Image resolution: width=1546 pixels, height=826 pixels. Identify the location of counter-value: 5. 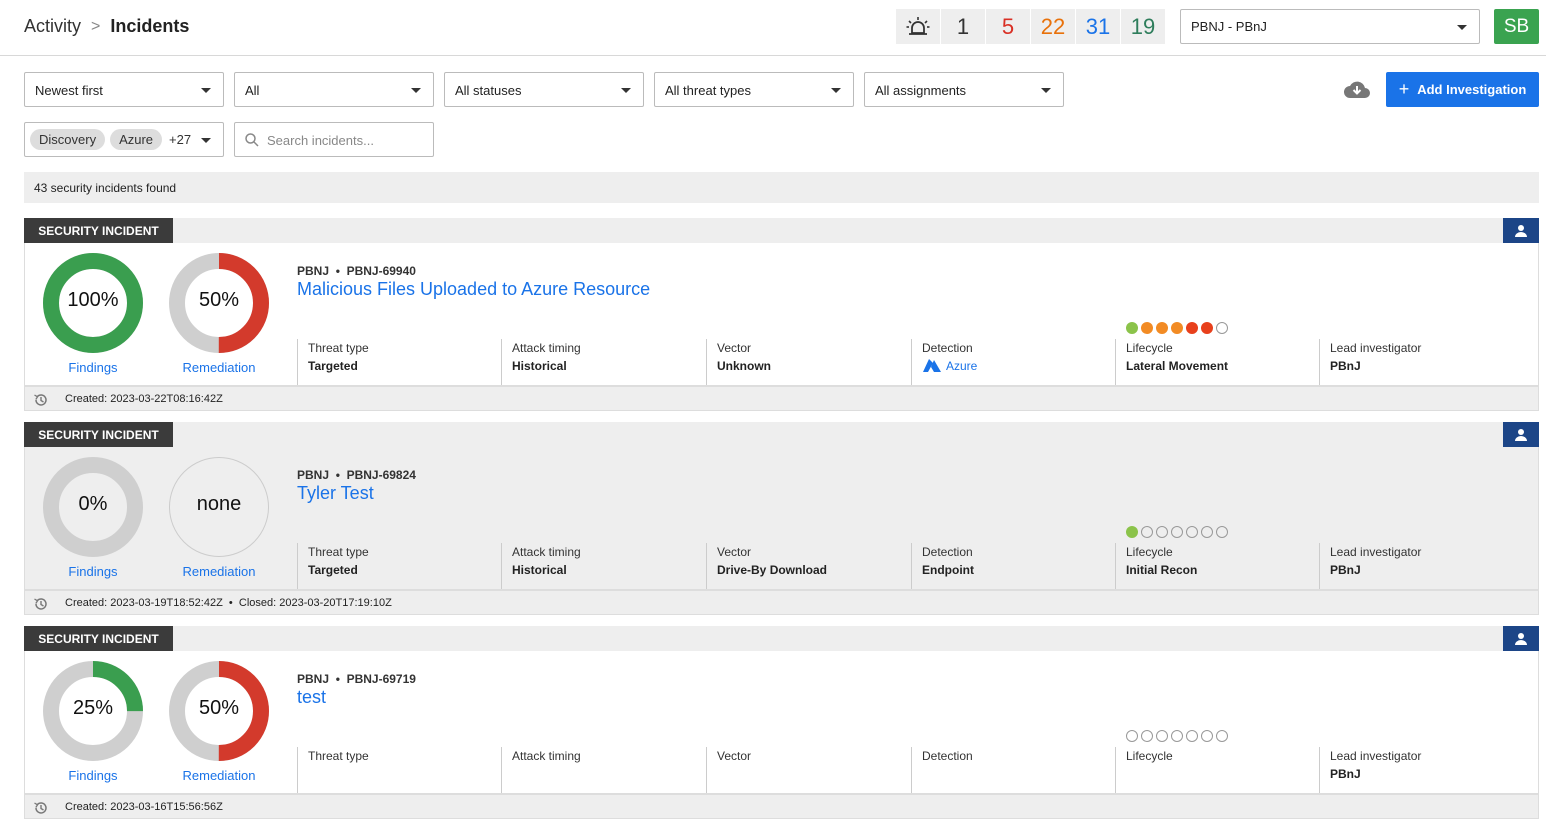
(1008, 26).